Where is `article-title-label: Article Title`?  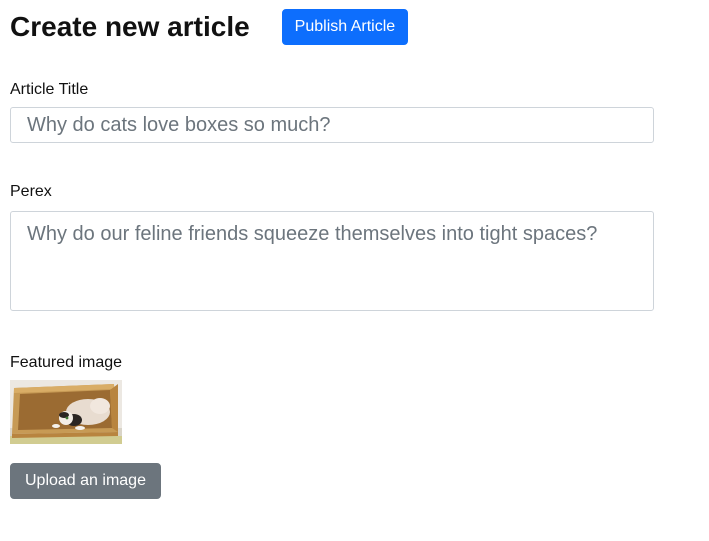 article-title-label: Article Title is located at coordinates (49, 89).